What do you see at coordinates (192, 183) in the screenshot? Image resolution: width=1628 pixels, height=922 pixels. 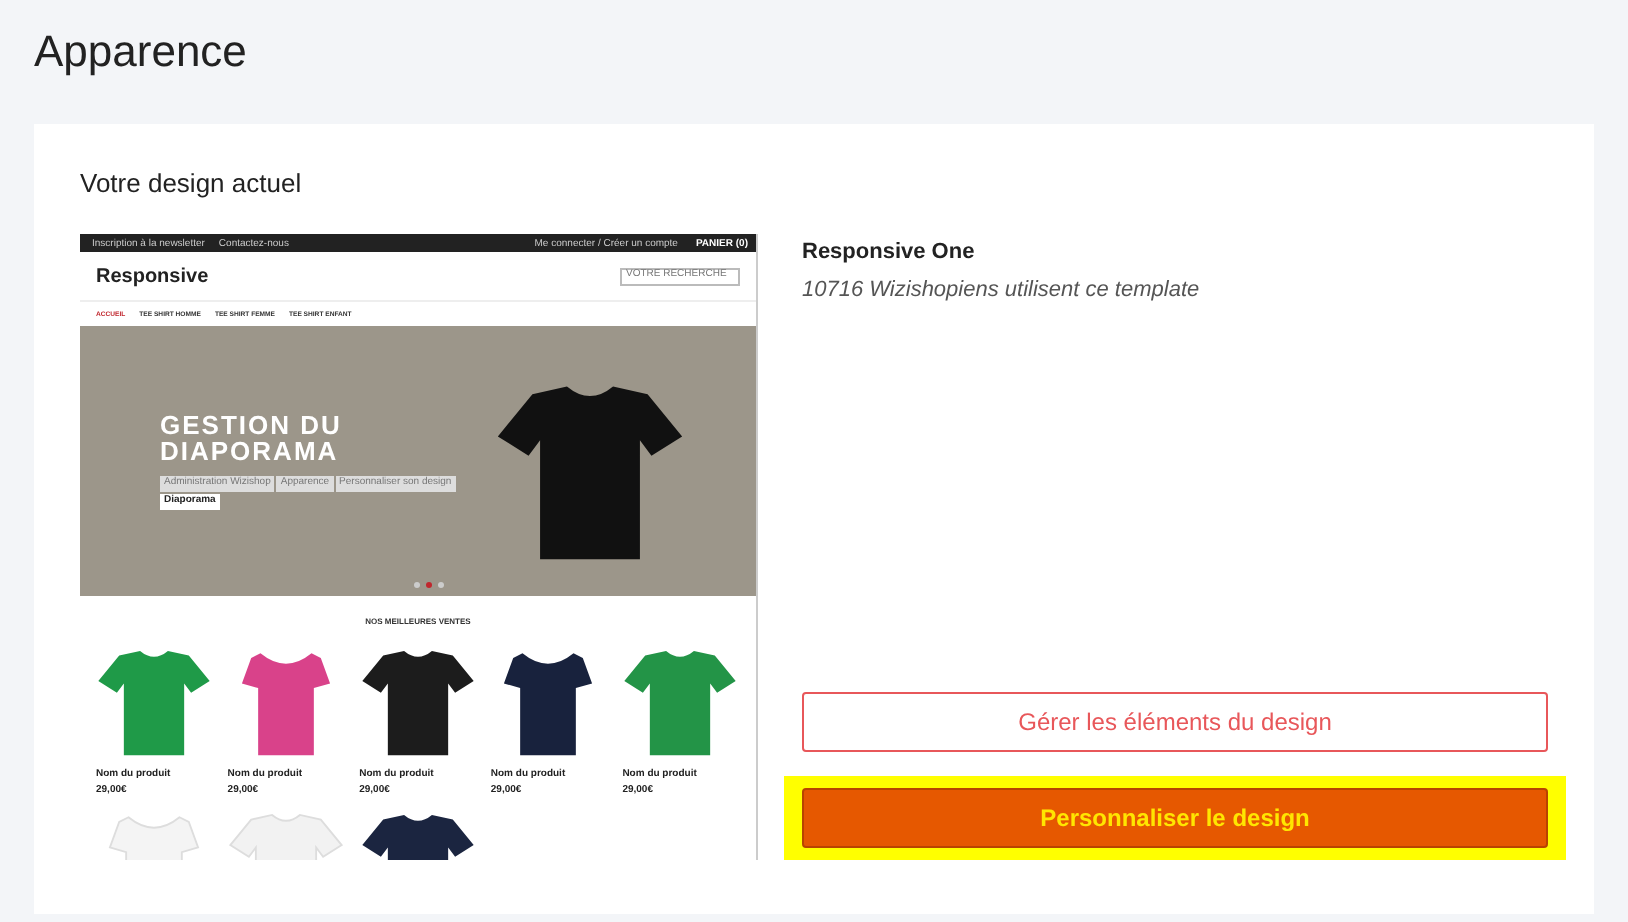 I see `section-heading: Votre design actuel` at bounding box center [192, 183].